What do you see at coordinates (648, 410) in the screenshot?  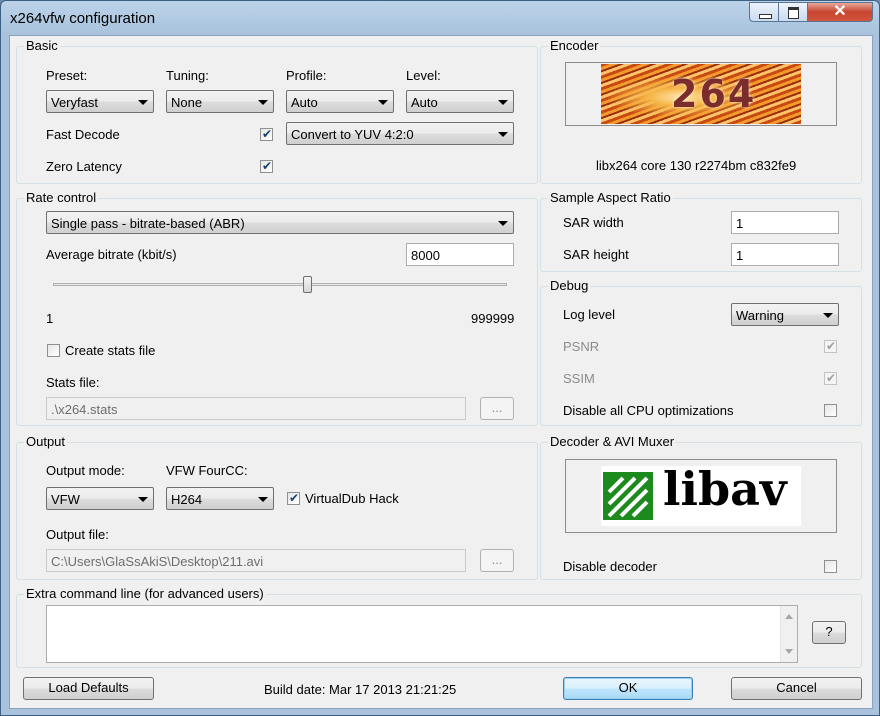 I see `disable-cpu-label: Disable all CPU optimizations` at bounding box center [648, 410].